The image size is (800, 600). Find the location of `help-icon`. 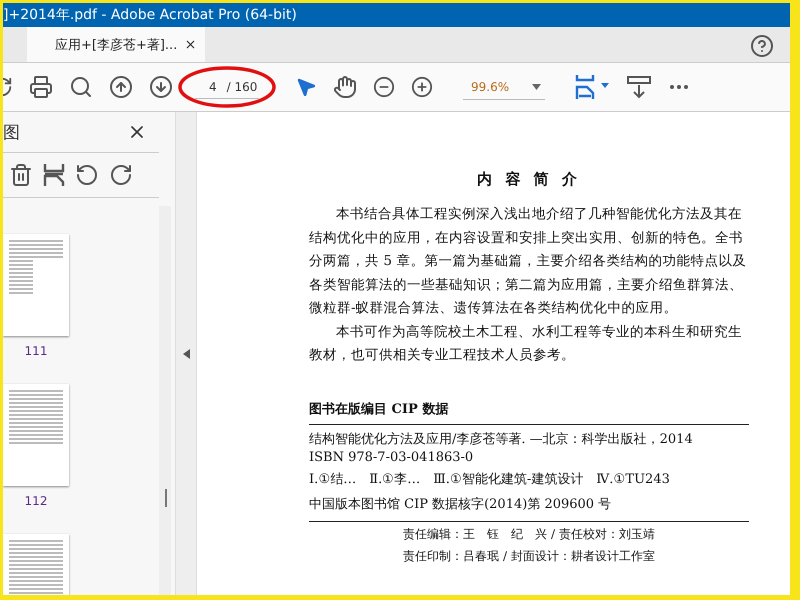

help-icon is located at coordinates (762, 46).